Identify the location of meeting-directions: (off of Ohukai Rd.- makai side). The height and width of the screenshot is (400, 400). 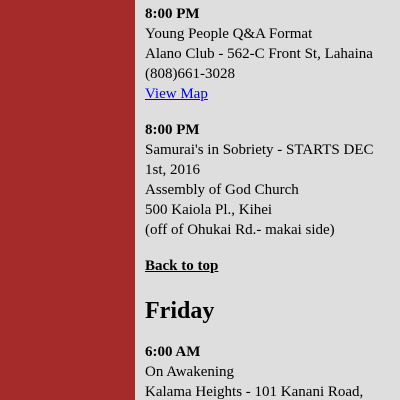
(240, 230).